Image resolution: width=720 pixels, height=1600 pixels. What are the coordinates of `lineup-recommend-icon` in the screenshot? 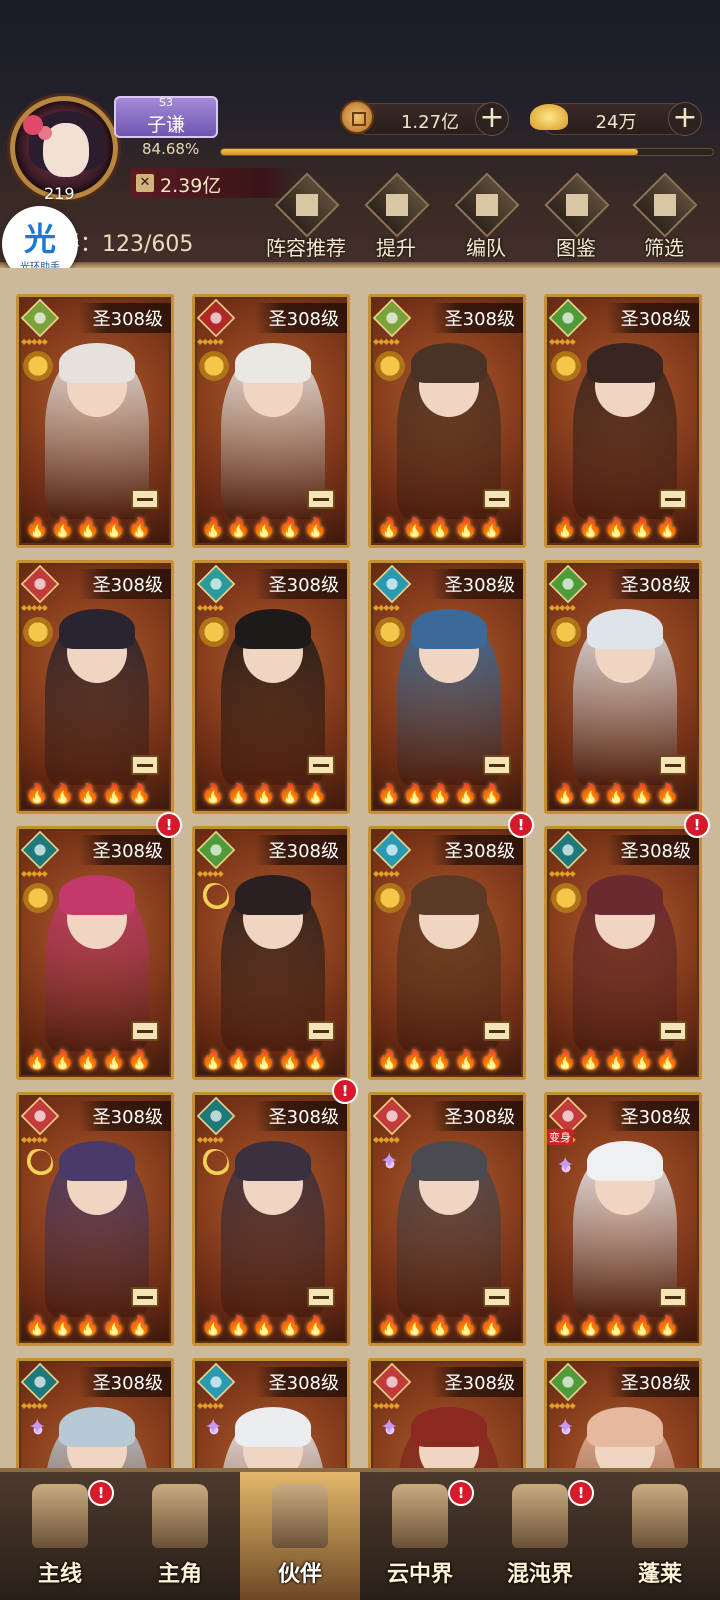 It's located at (307, 205).